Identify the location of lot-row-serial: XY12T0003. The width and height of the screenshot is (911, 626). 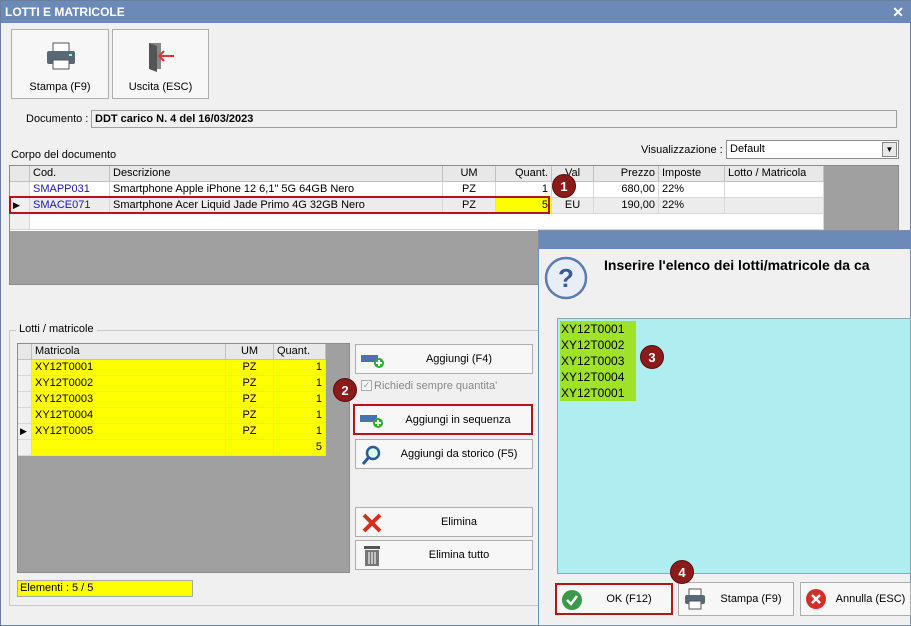
(129, 400).